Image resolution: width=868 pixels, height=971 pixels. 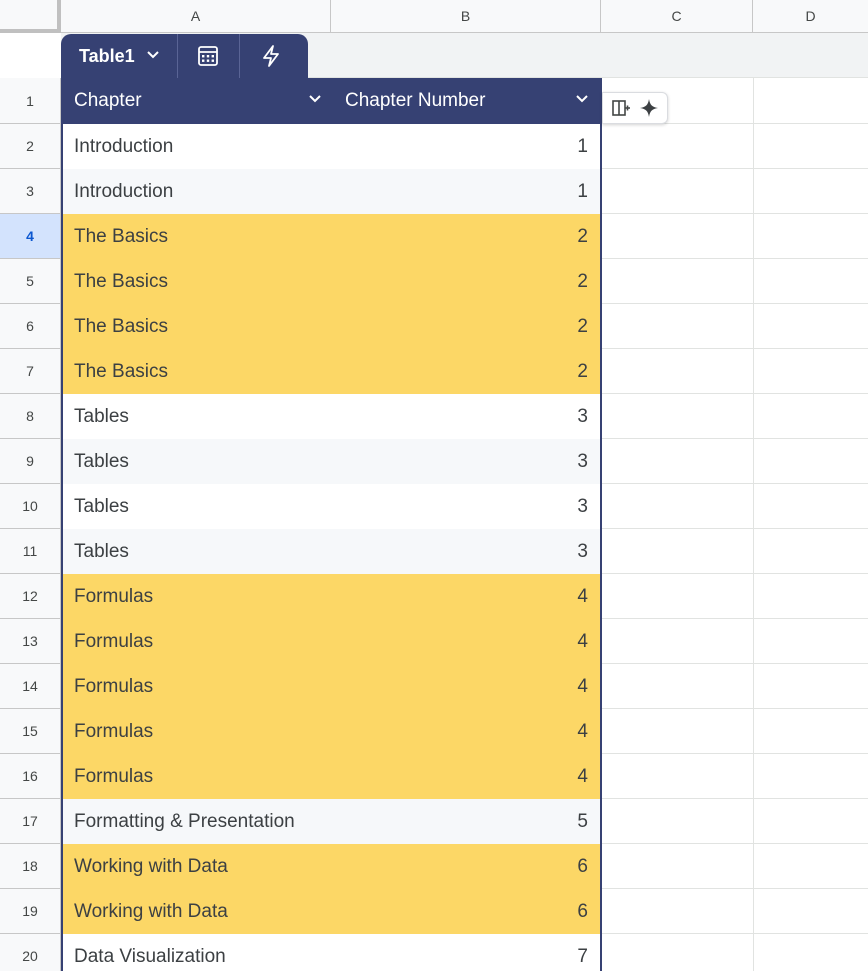 What do you see at coordinates (198, 821) in the screenshot?
I see `cell-chapter: Formatting & Presentation` at bounding box center [198, 821].